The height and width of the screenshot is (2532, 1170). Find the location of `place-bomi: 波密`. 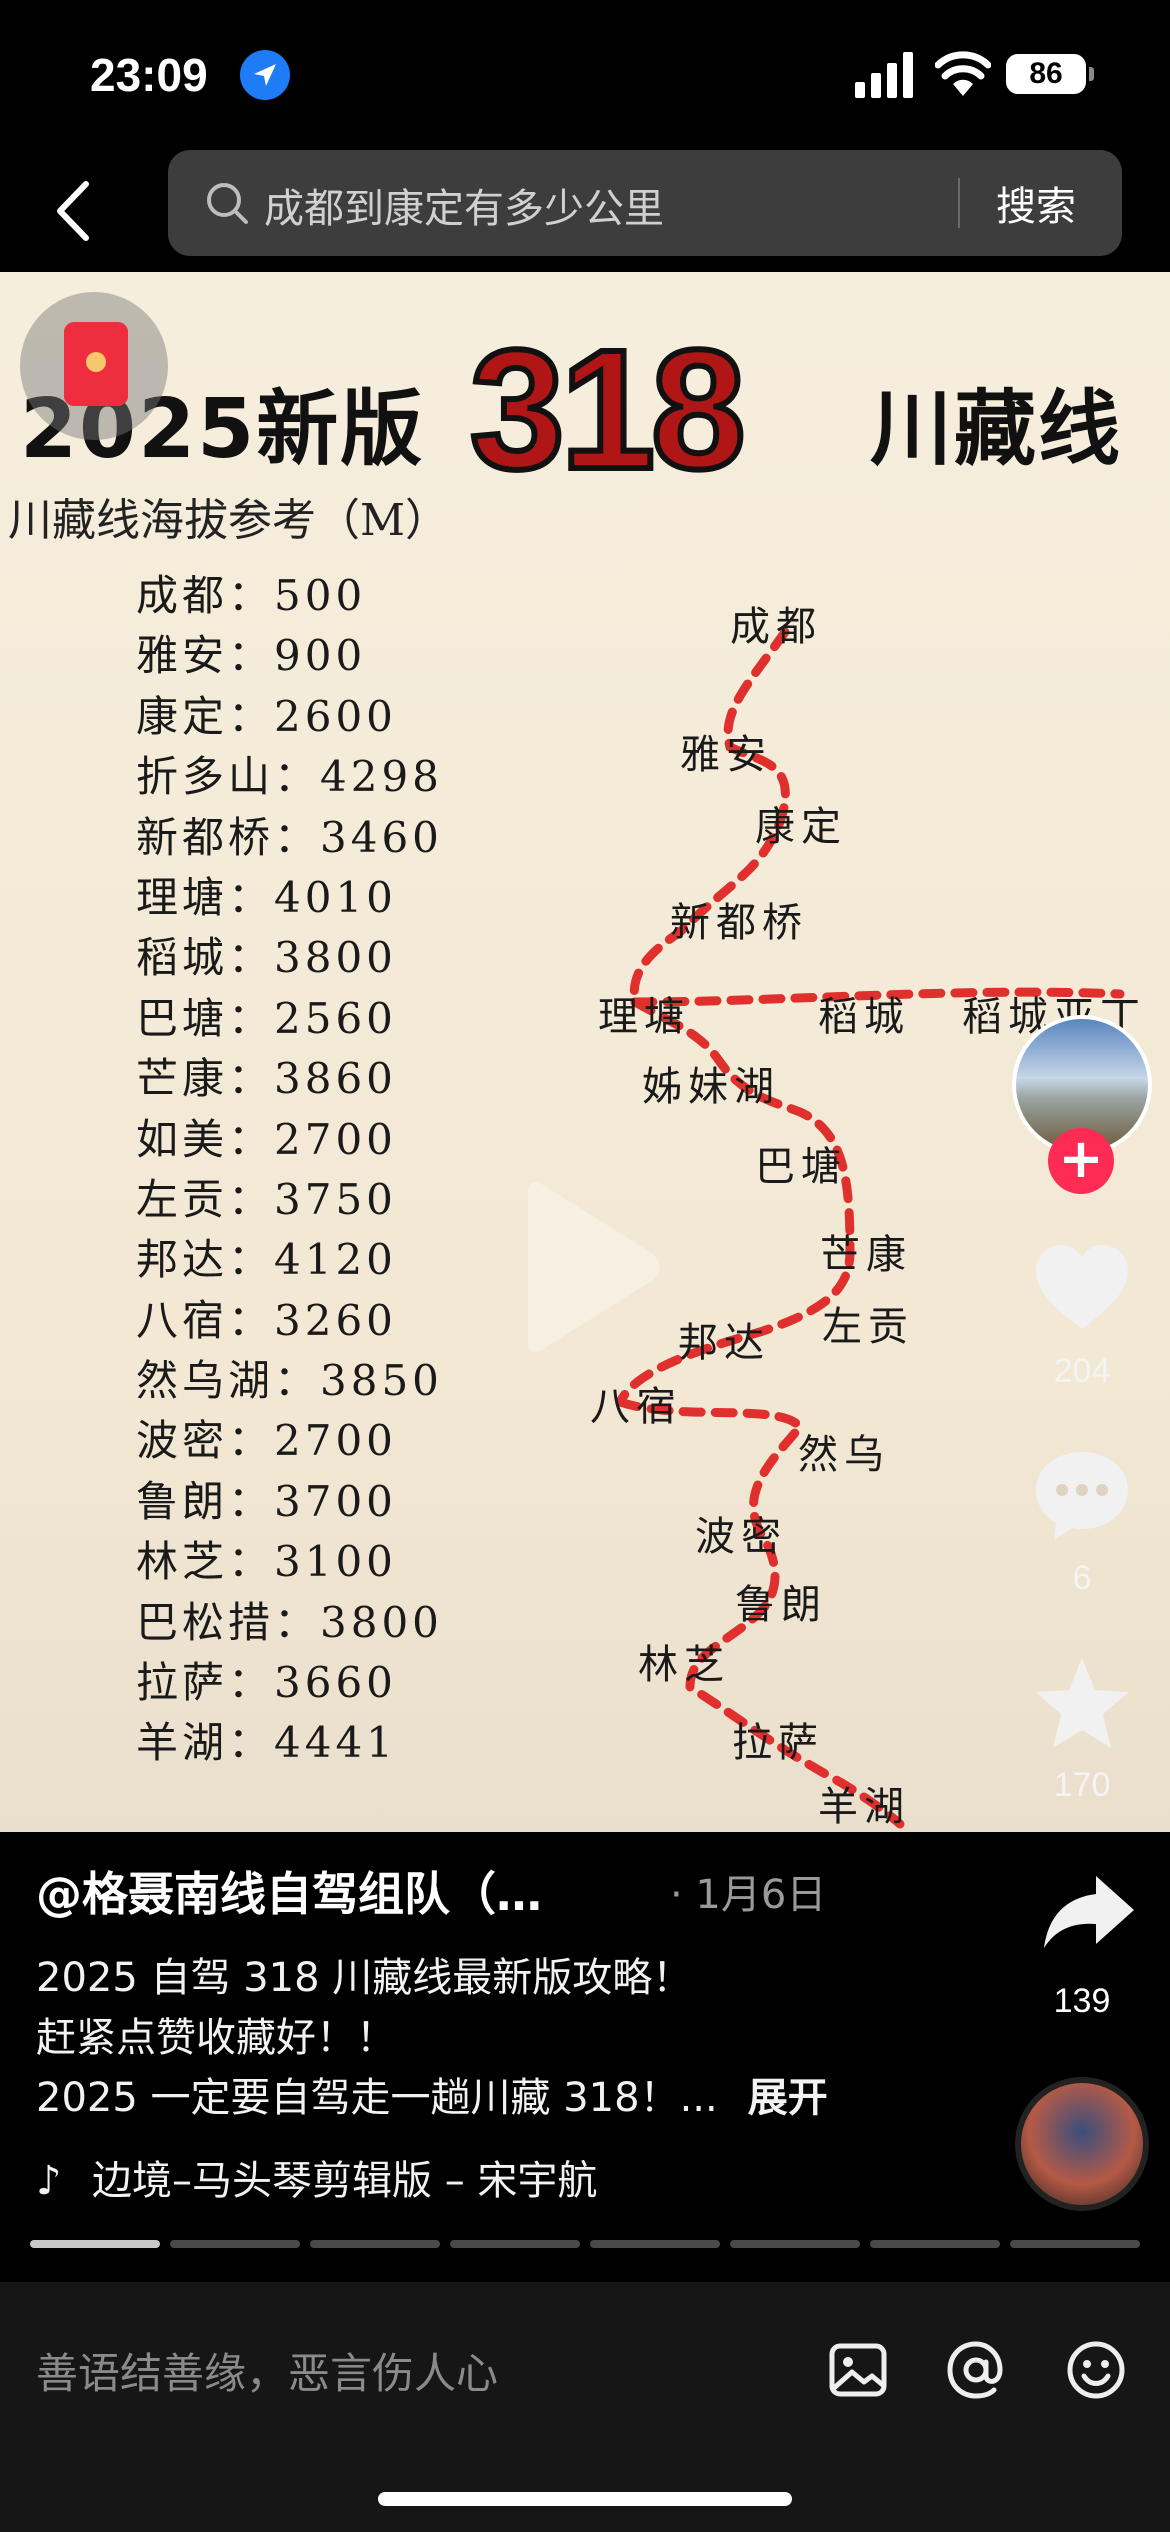

place-bomi: 波密 is located at coordinates (741, 1537).